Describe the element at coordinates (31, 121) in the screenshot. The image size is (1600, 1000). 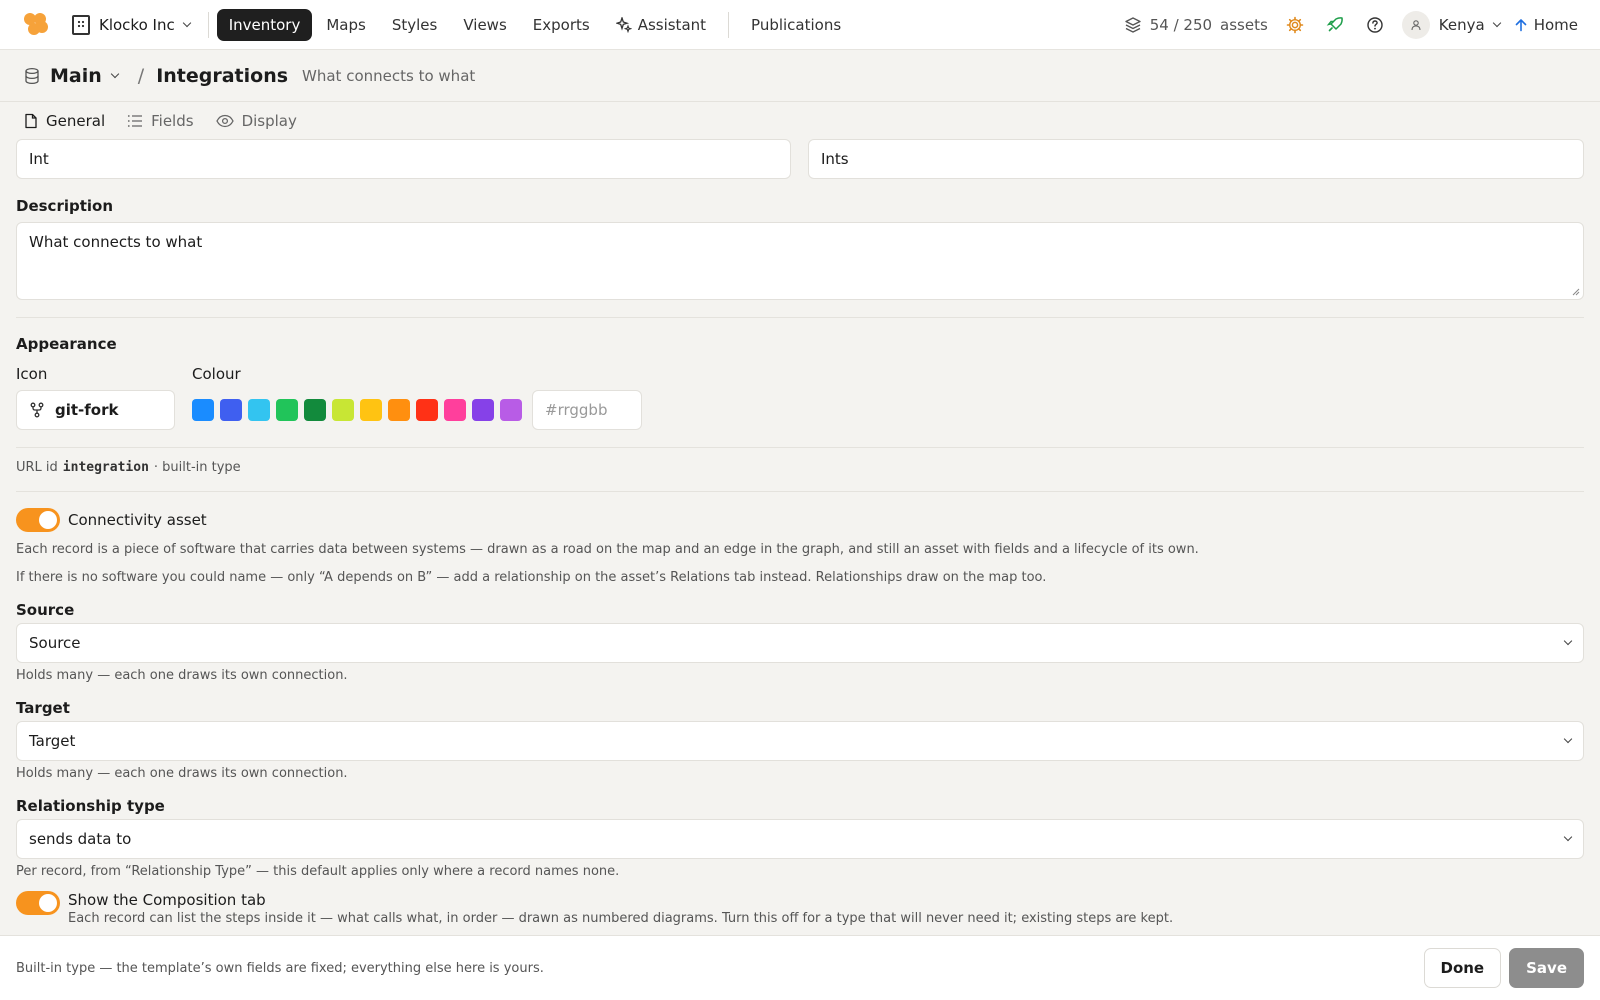
I see `file-icon` at that location.